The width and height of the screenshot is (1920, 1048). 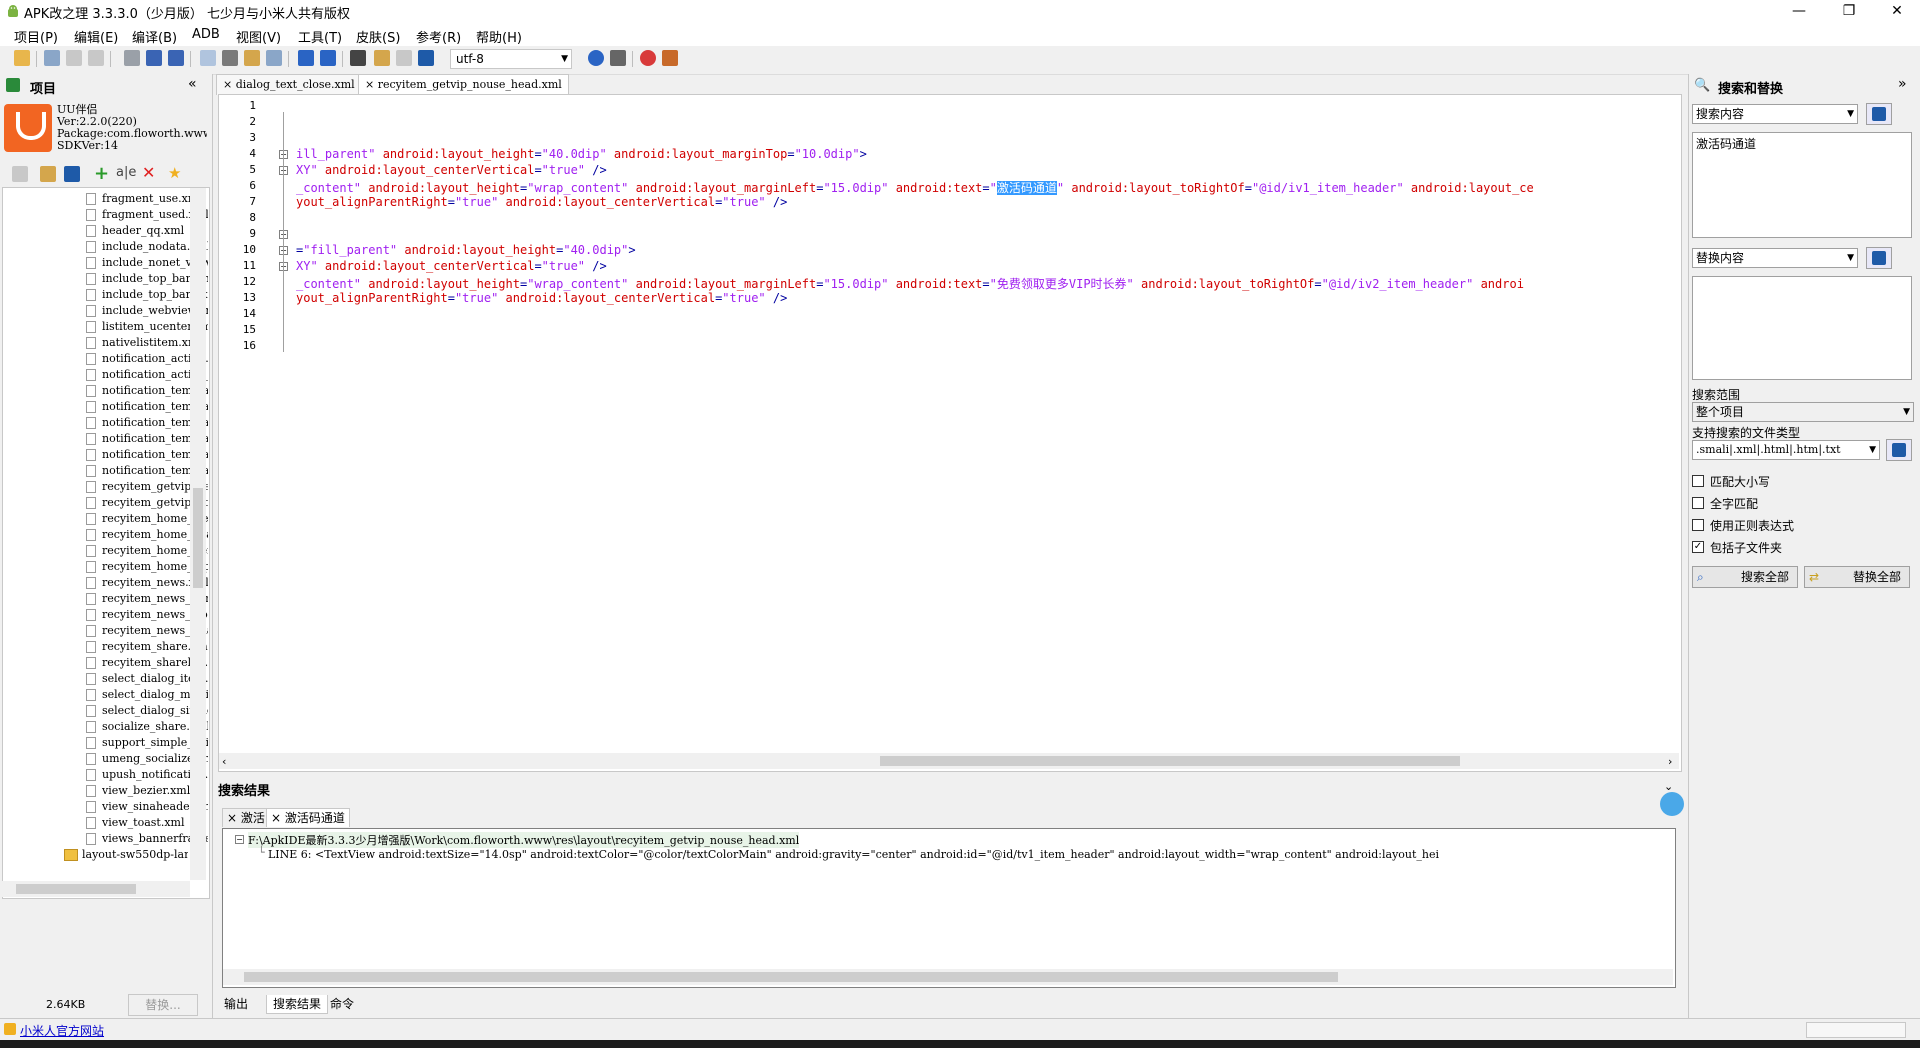 I want to click on results-tab-activate: × 激活, so click(x=246, y=817).